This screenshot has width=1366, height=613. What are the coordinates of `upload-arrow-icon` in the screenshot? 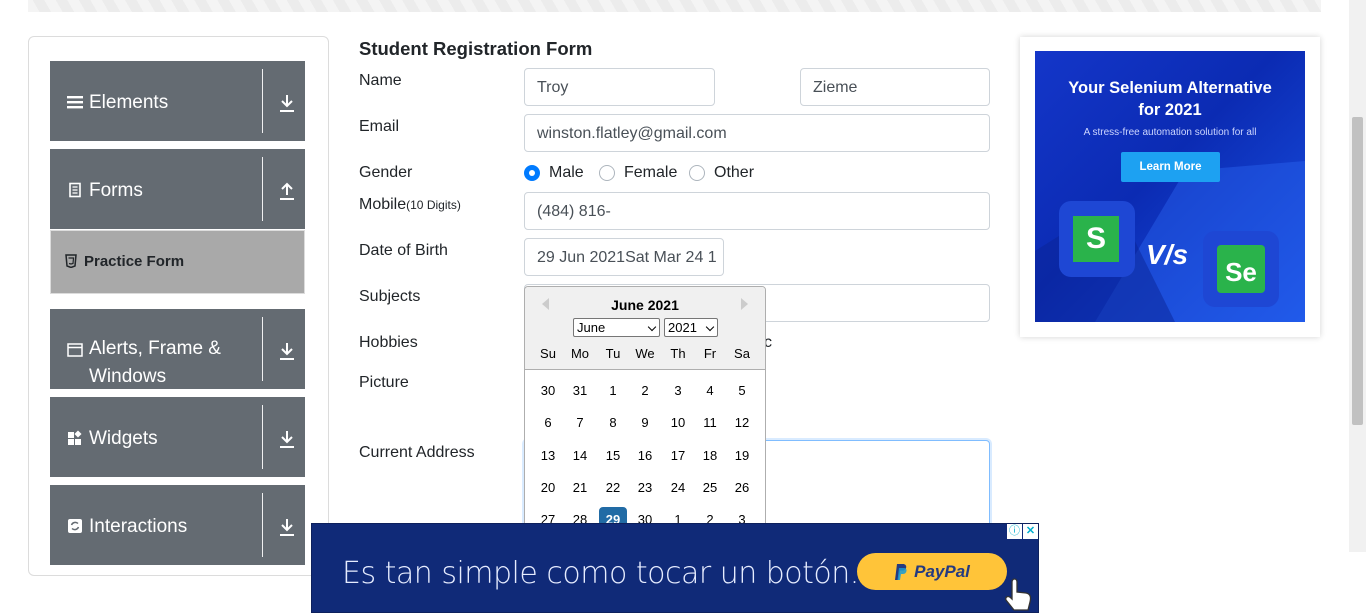 It's located at (287, 191).